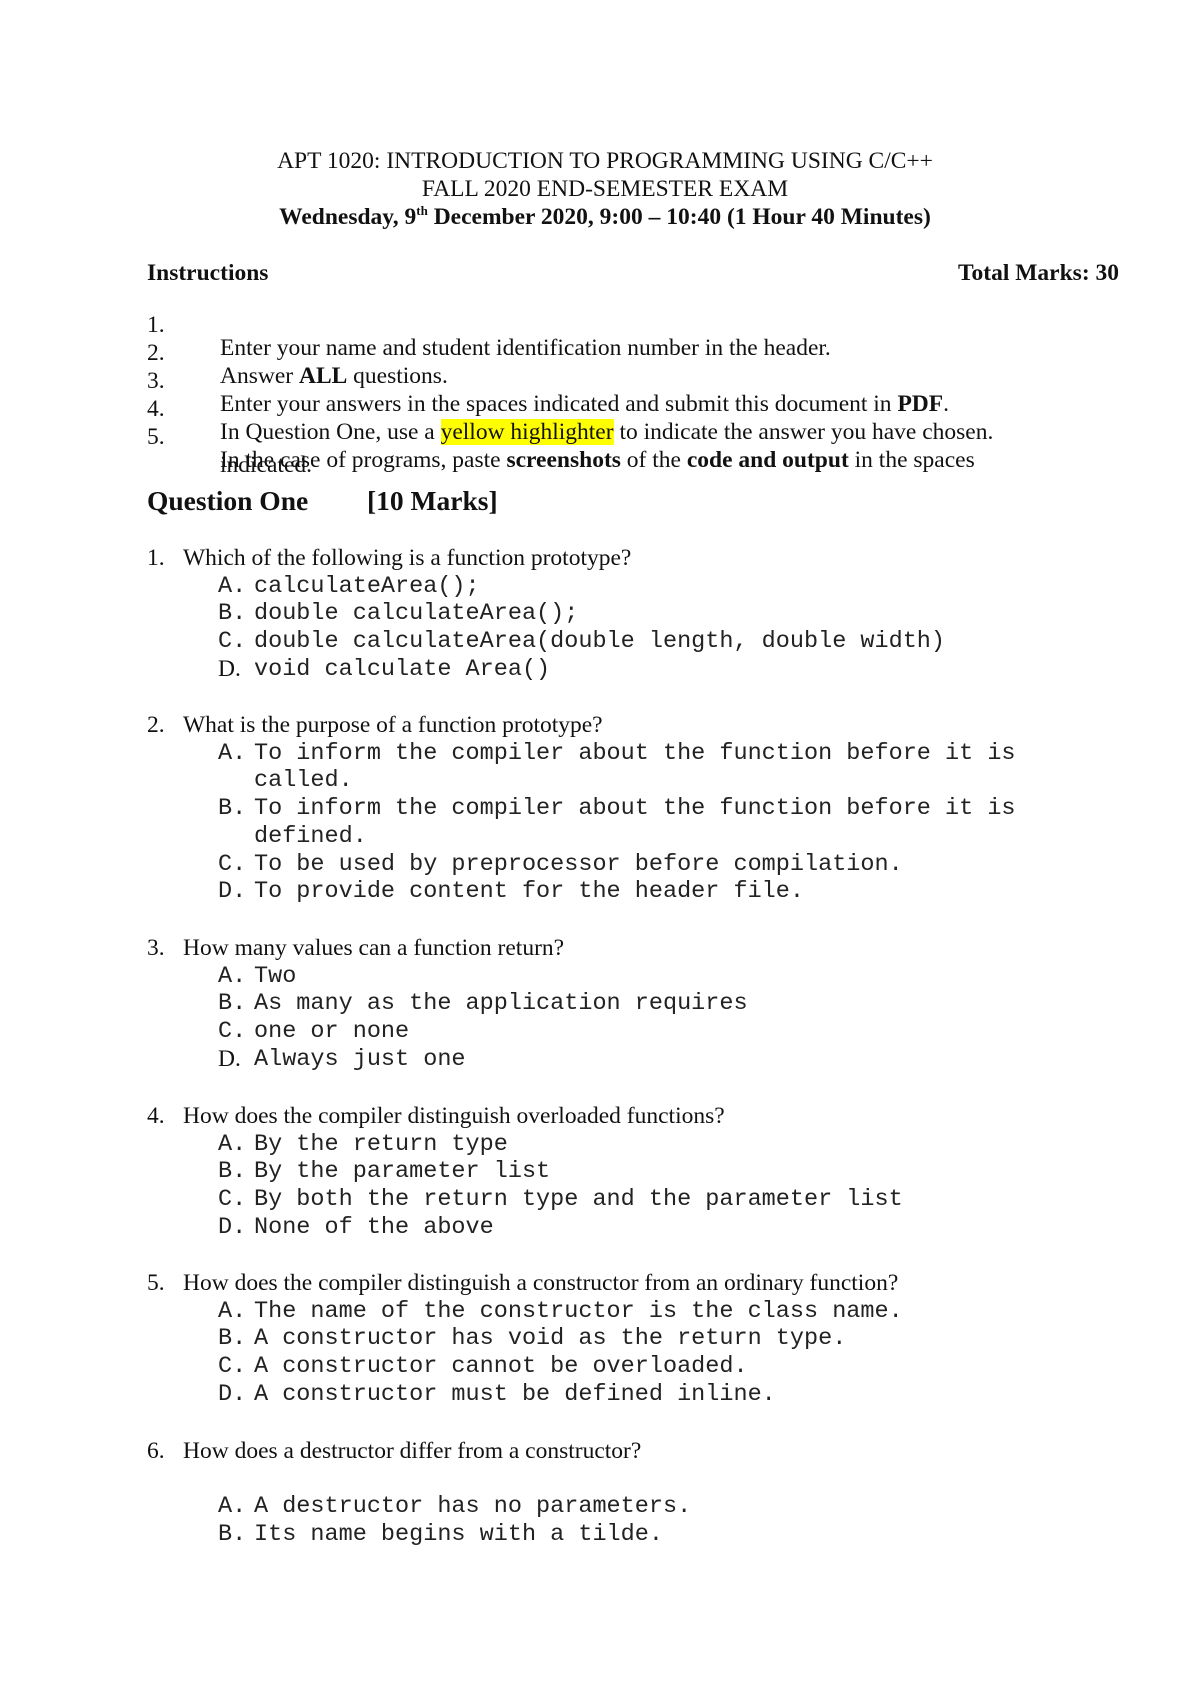 Image resolution: width=1200 pixels, height=1698 pixels. Describe the element at coordinates (332, 1032) in the screenshot. I see `option-text: one or none` at that location.